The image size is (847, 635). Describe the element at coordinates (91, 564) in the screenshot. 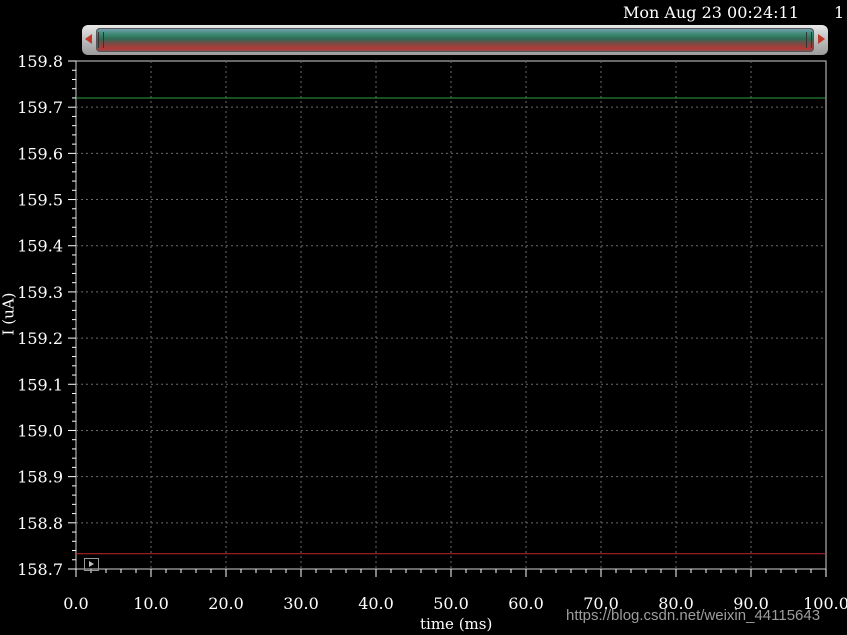

I see `play-button` at that location.